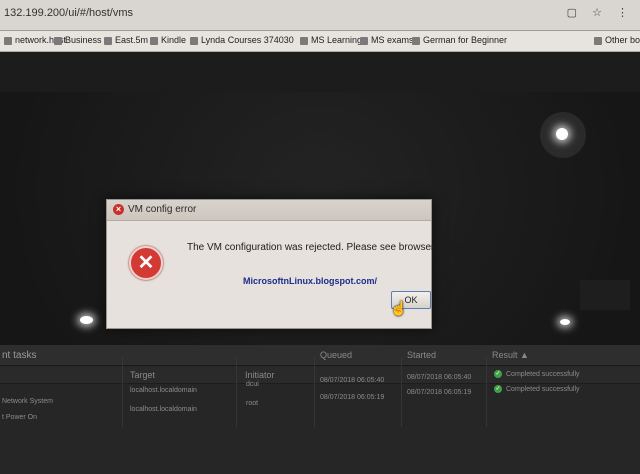 The height and width of the screenshot is (474, 640). I want to click on error-icon: ×, so click(118, 209).